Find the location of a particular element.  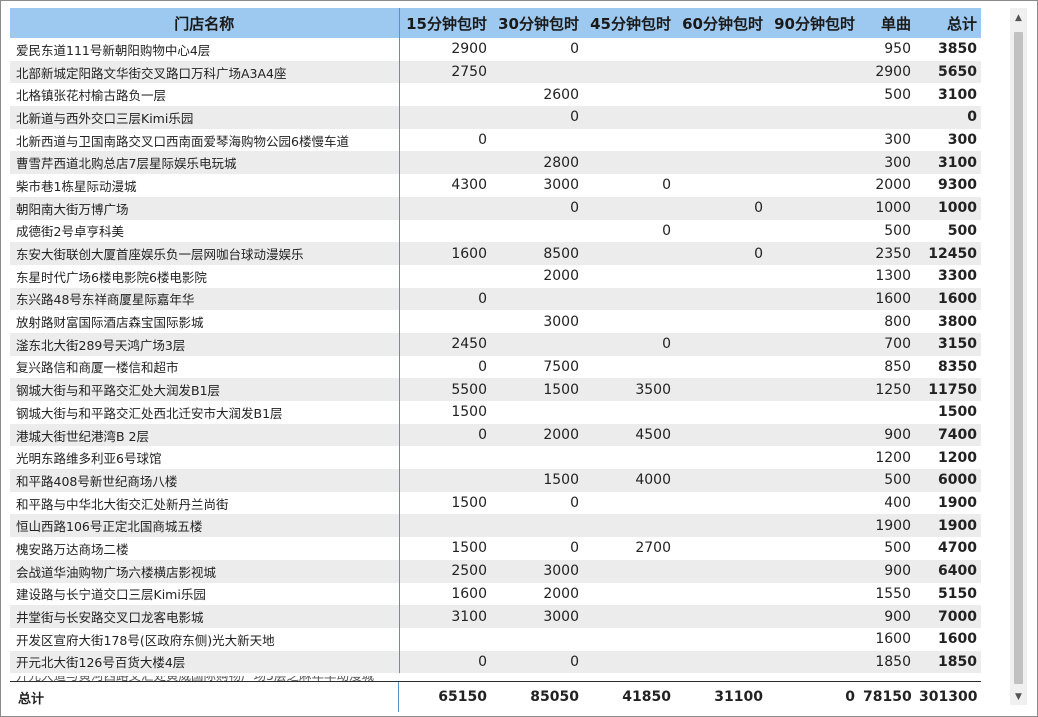

table-row: 钢城大街与和平路交汇处大润发B1层 5500 1500 3500 1250 11750 is located at coordinates (495, 389).